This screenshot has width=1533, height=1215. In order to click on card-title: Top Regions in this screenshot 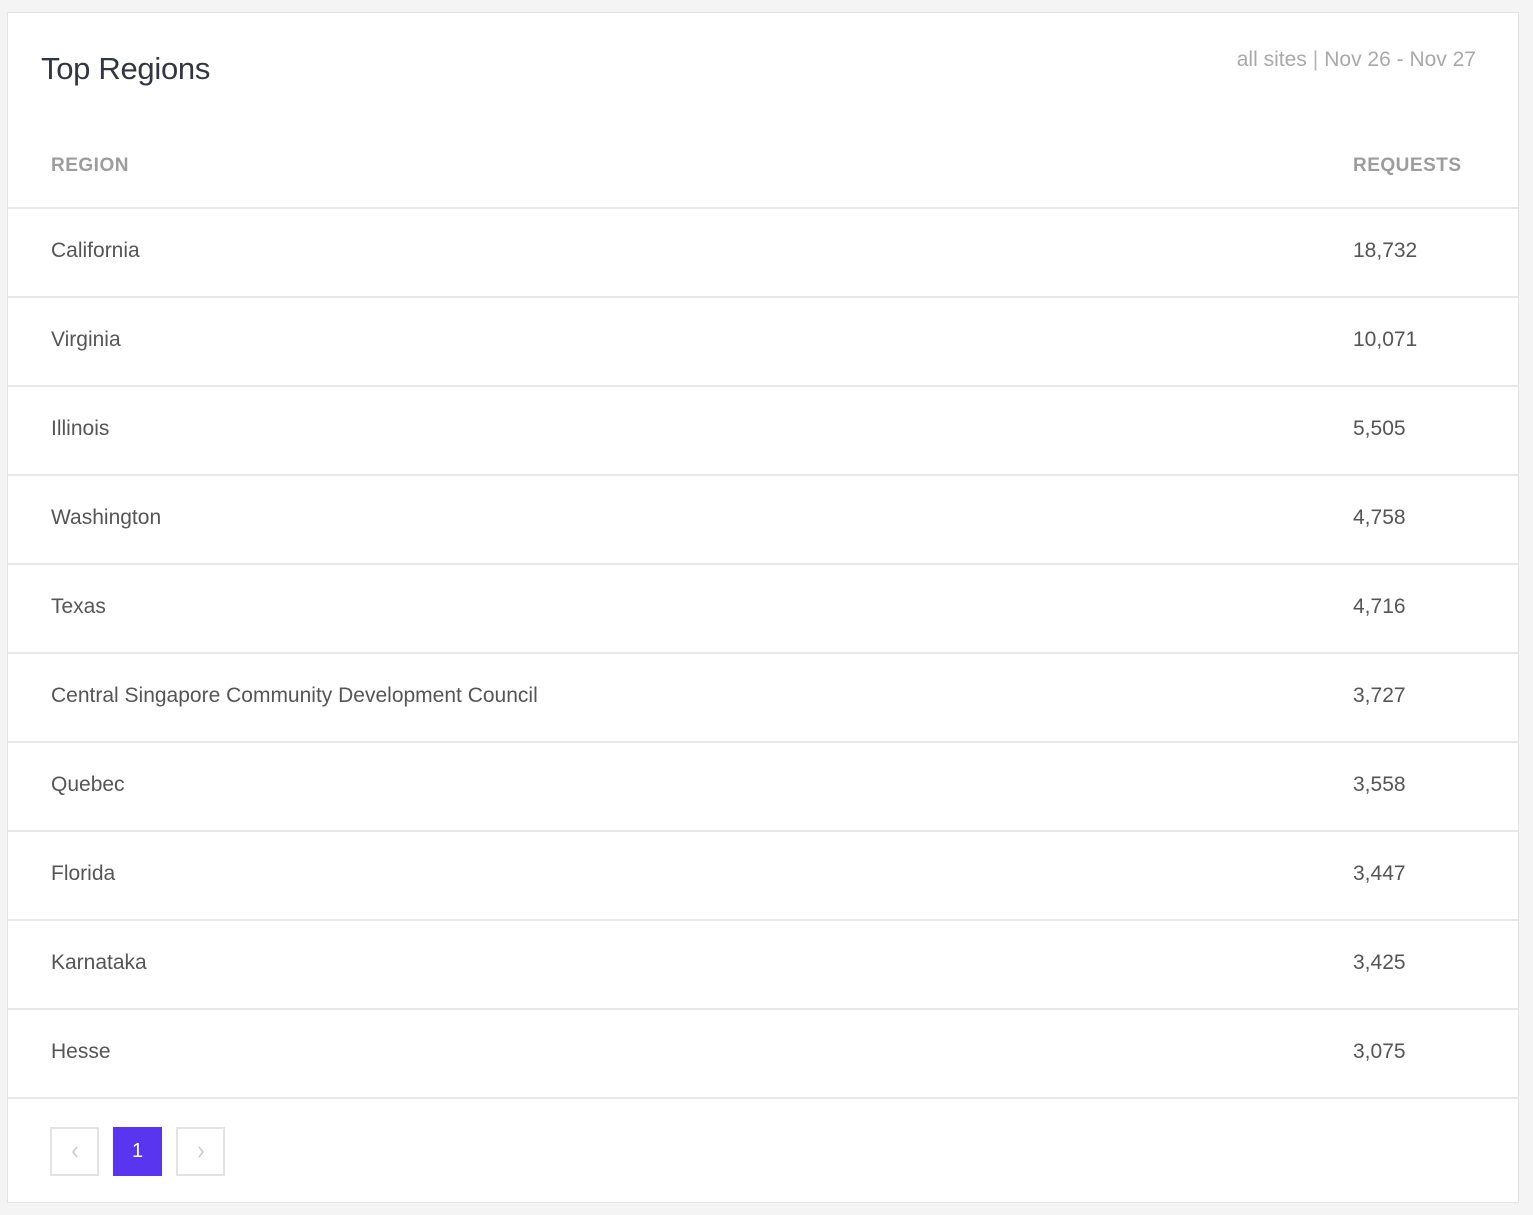, I will do `click(126, 68)`.